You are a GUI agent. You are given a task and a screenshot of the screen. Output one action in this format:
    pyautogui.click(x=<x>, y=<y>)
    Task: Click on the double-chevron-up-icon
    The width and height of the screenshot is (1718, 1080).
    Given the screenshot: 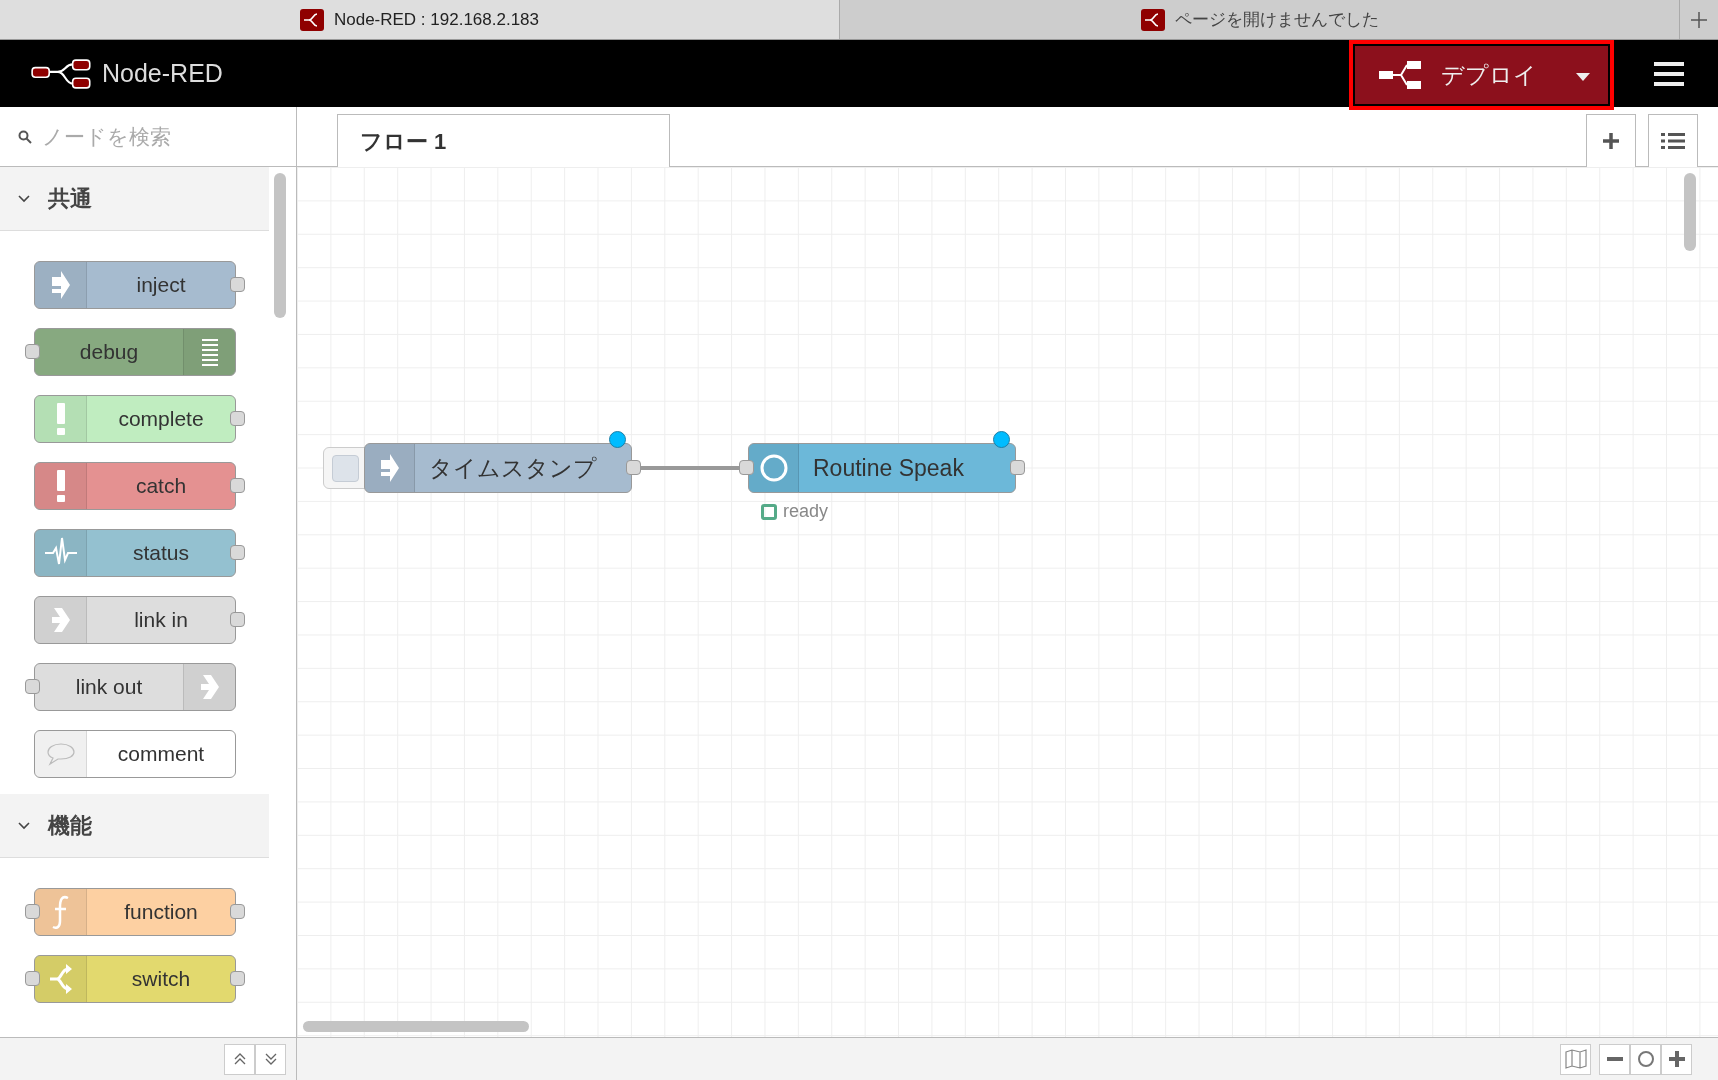 What is the action you would take?
    pyautogui.click(x=239, y=1059)
    